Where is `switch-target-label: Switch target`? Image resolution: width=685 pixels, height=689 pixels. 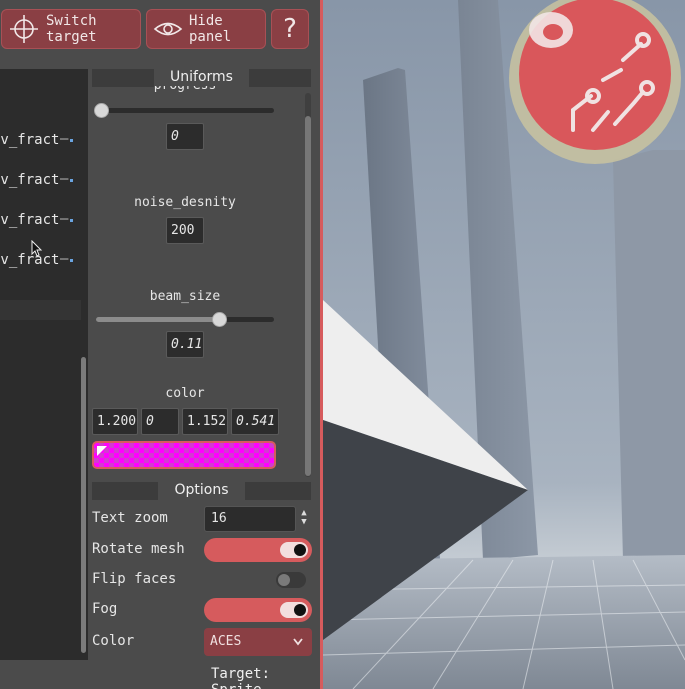
switch-target-label: Switch target is located at coordinates (71, 29).